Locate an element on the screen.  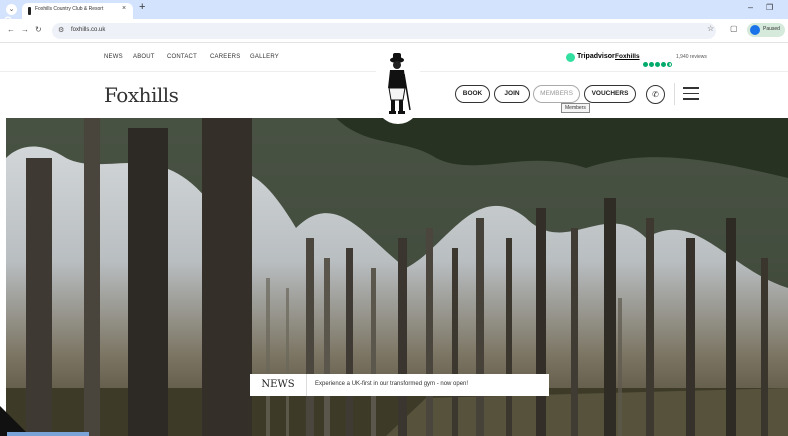
tab-close-icon: × is located at coordinates (124, 8).